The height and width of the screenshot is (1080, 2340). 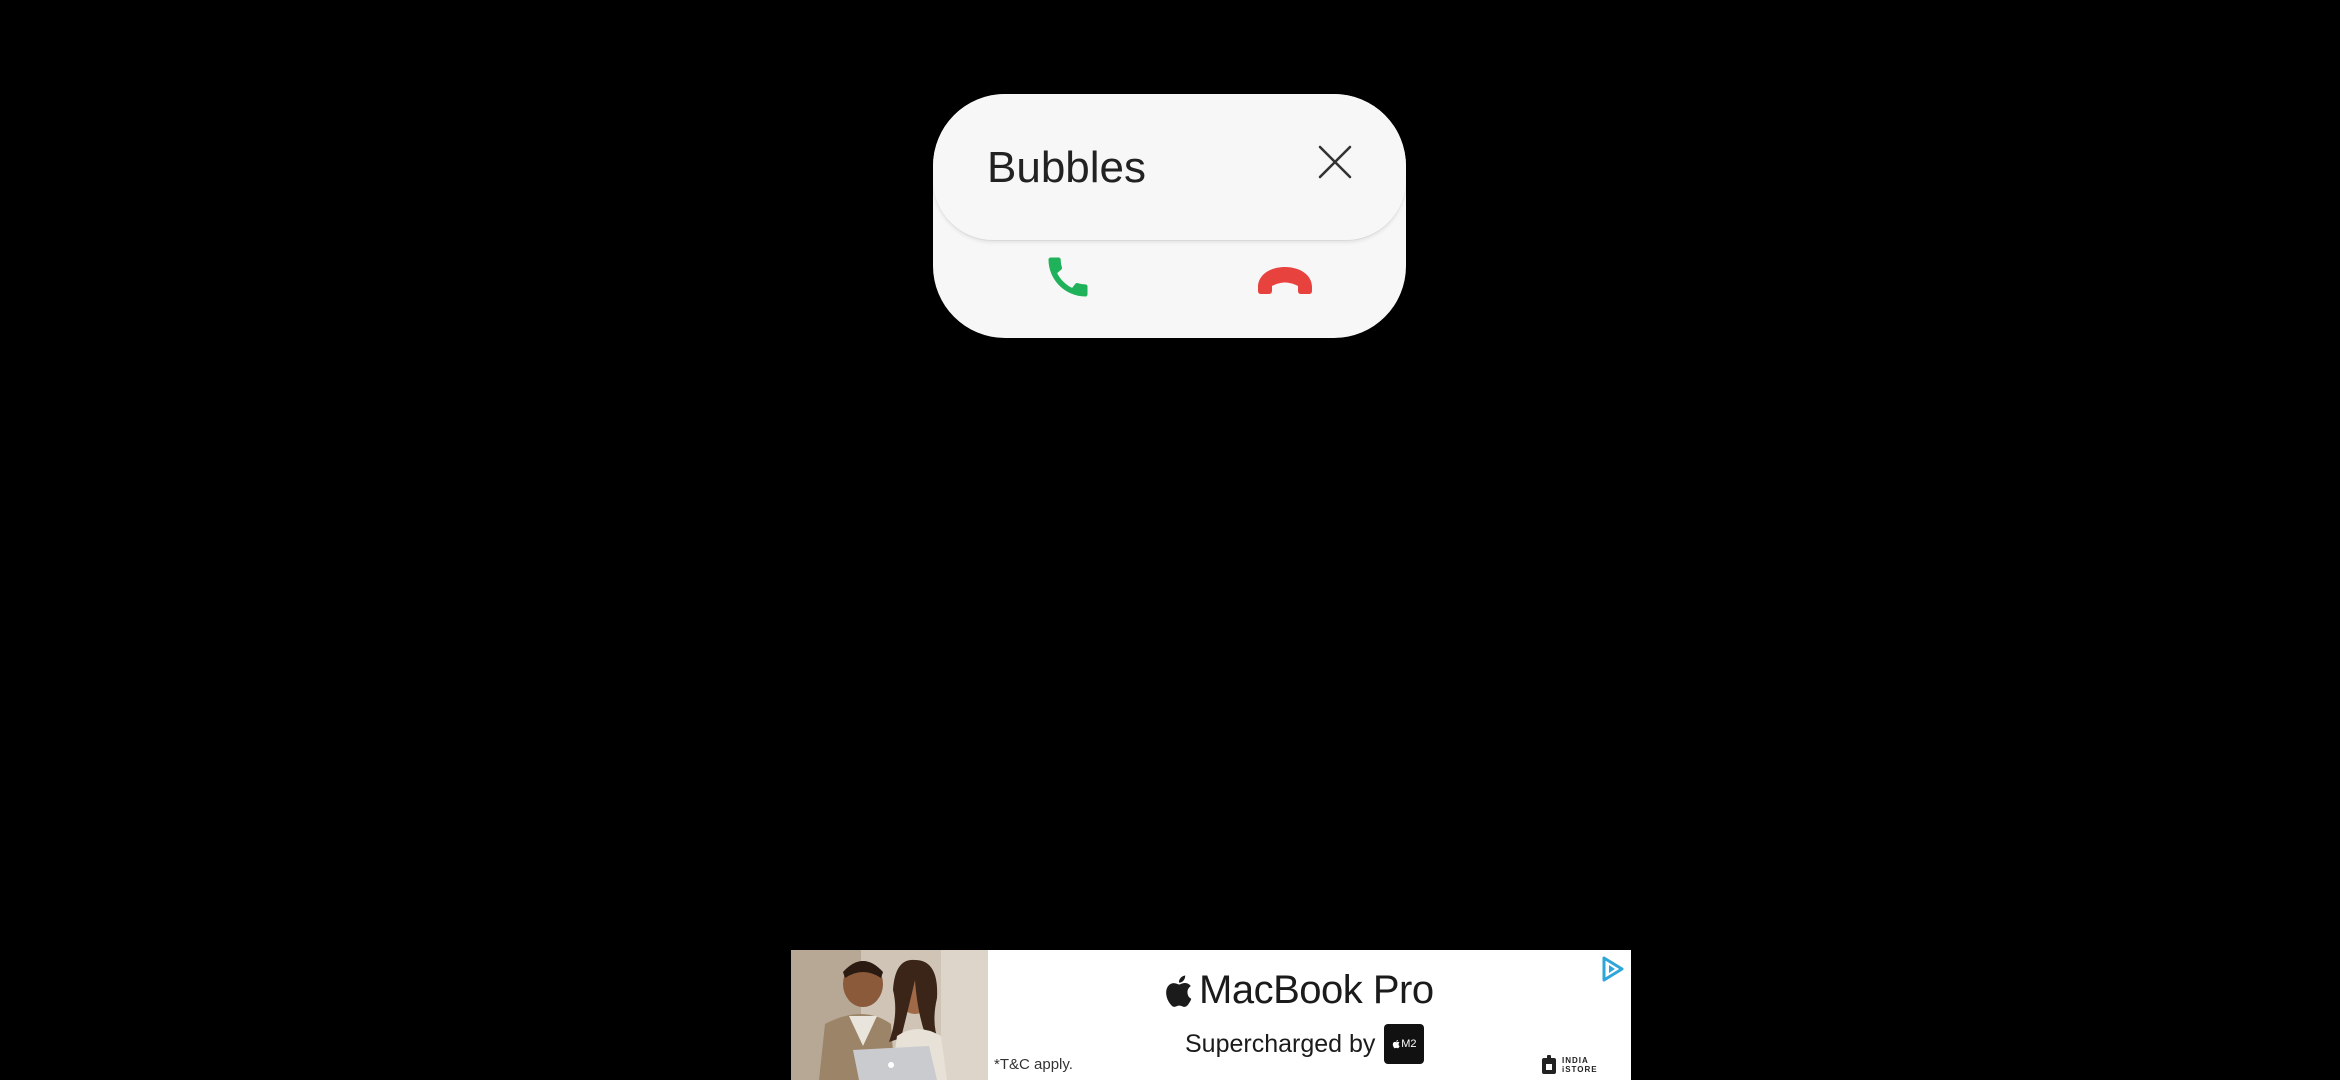 I want to click on m2-chip-badge: M2, so click(x=1404, y=1044).